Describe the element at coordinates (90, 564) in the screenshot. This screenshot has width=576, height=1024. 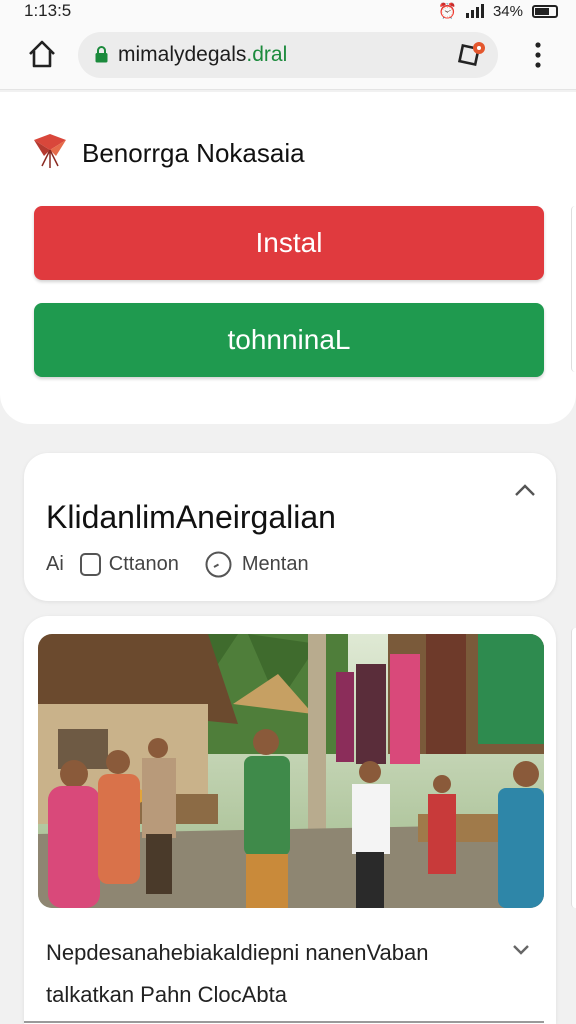
I see `square-icon` at that location.